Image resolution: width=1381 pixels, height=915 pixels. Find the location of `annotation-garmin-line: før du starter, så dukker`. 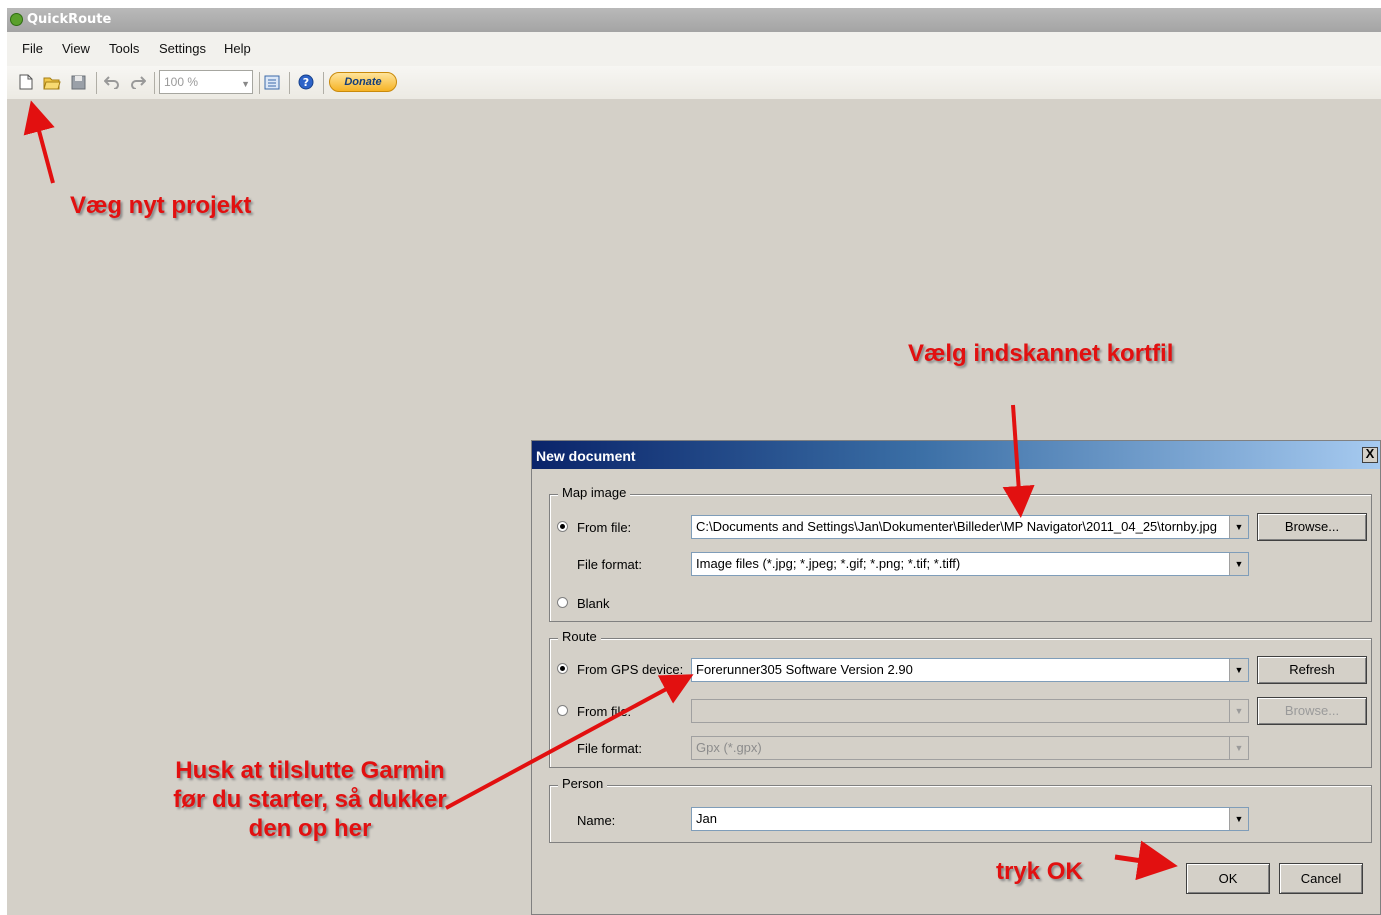

annotation-garmin-line: før du starter, så dukker is located at coordinates (310, 799).